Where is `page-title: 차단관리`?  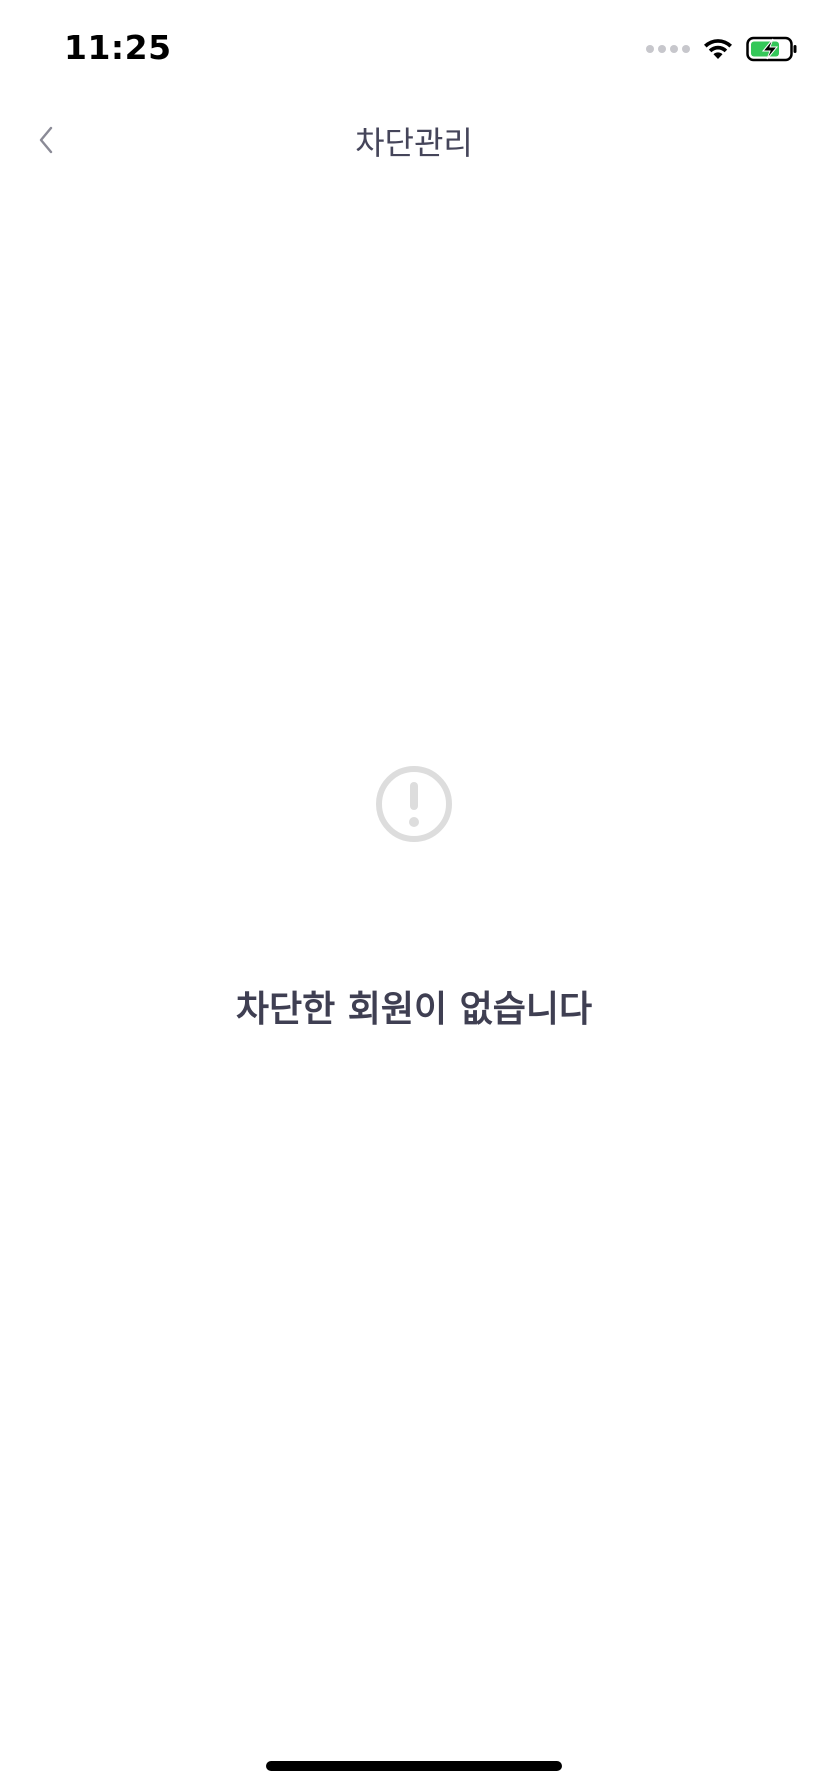
page-title: 차단관리 is located at coordinates (414, 143).